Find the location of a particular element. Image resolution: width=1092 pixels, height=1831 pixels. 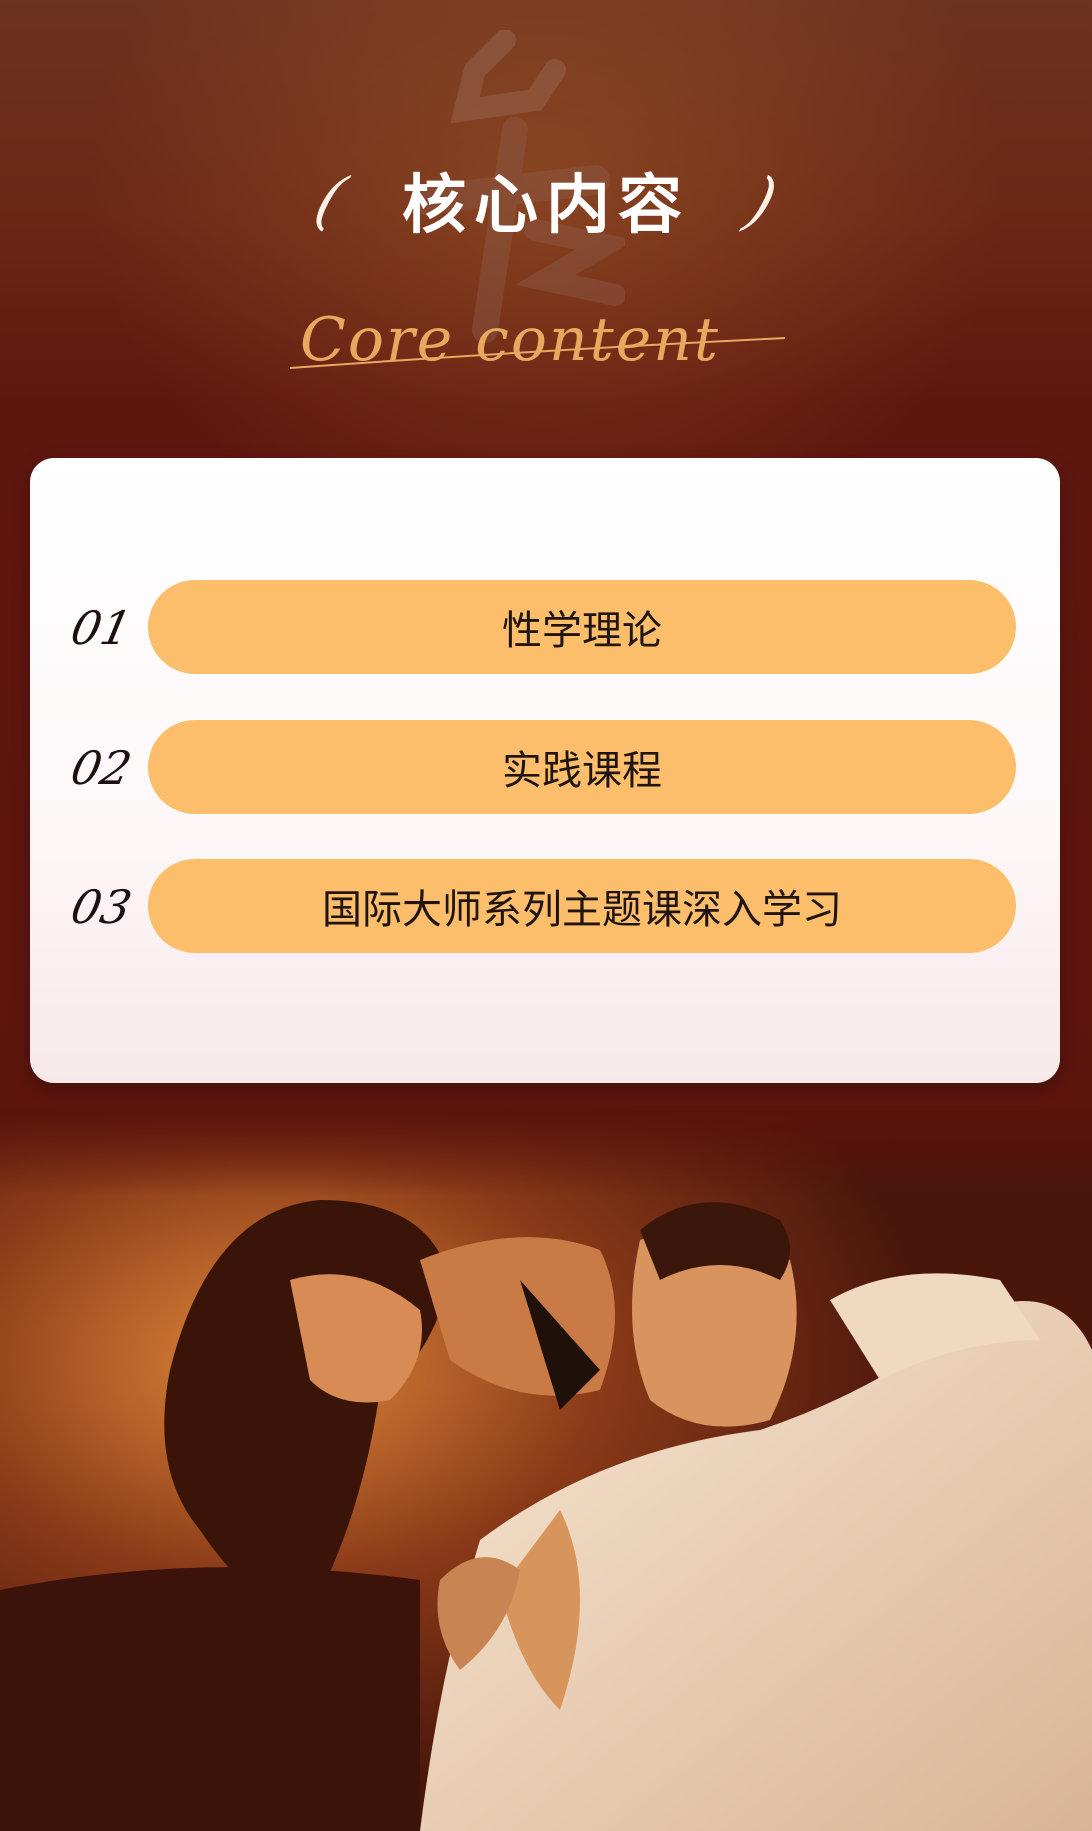

subtitle-script-text: Core content is located at coordinates (510, 340).